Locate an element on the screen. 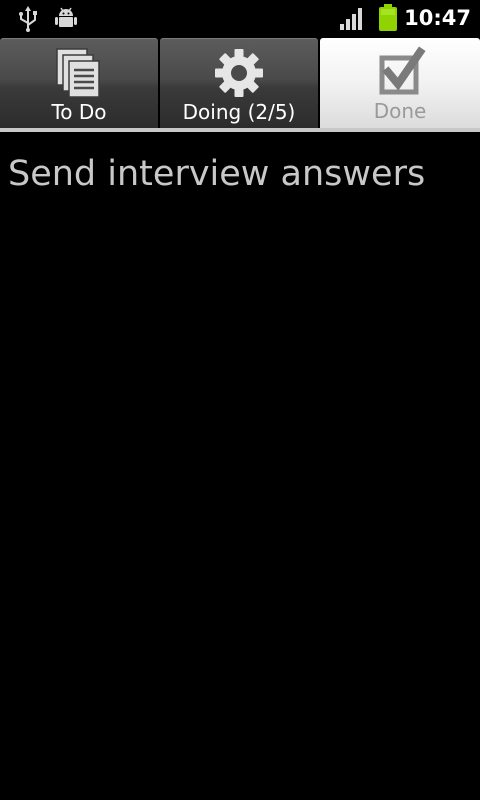 The height and width of the screenshot is (800, 480). tab-bar: To Do Doing (2/5) Done is located at coordinates (240, 85).